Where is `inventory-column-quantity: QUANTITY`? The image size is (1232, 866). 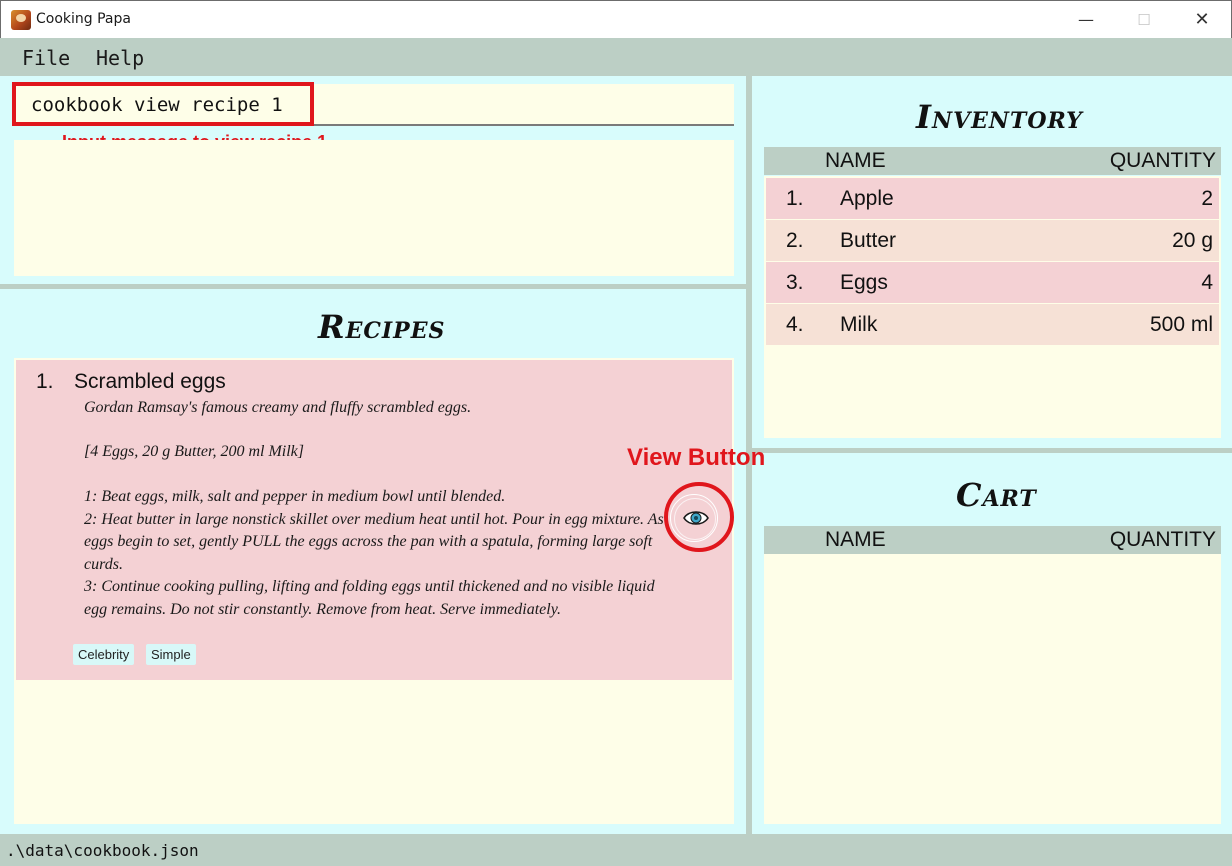
inventory-column-quantity: QUANTITY is located at coordinates (1162, 160).